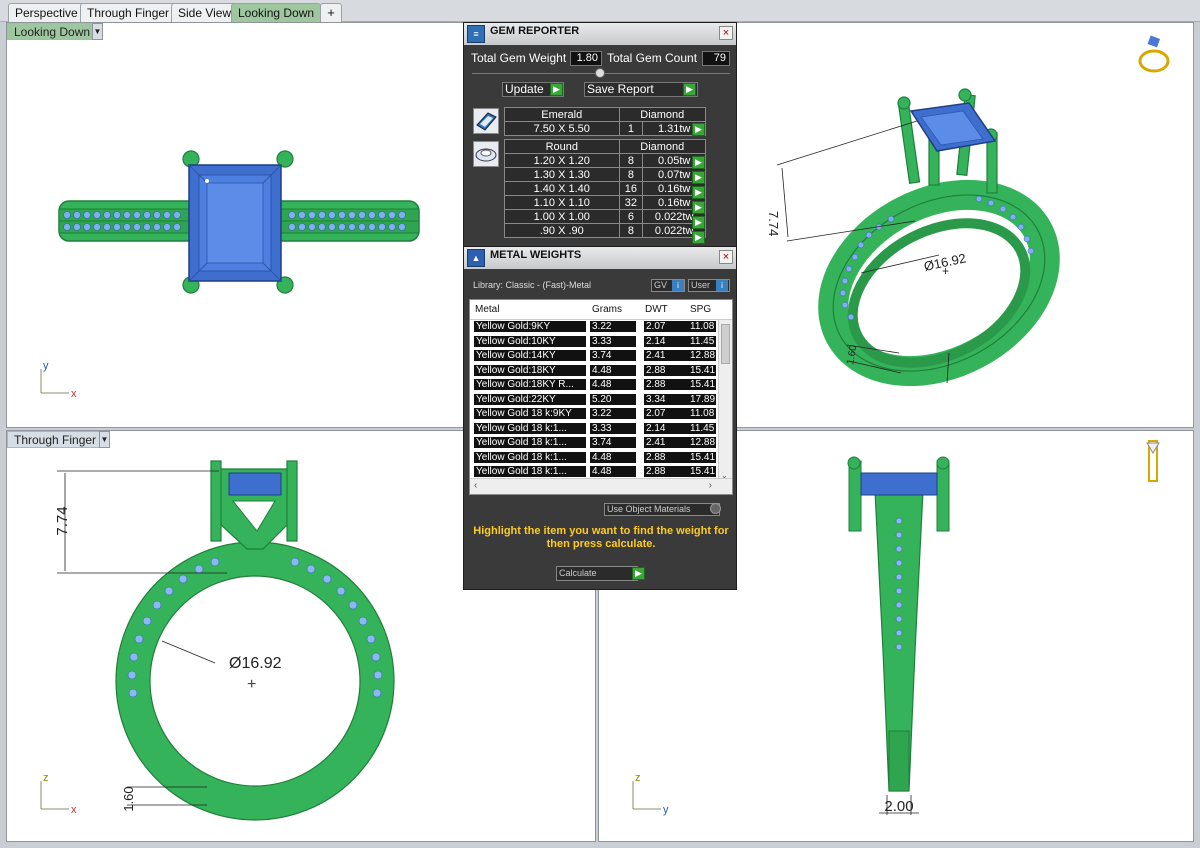 The width and height of the screenshot is (1200, 848). Describe the element at coordinates (631, 216) in the screenshot. I see `gem-count: 6` at that location.